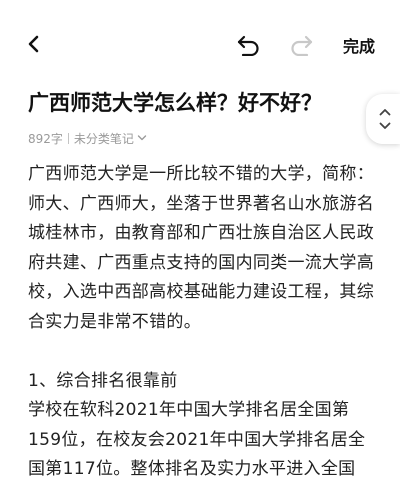 This screenshot has height=480, width=400. I want to click on scroll-control, so click(383, 119).